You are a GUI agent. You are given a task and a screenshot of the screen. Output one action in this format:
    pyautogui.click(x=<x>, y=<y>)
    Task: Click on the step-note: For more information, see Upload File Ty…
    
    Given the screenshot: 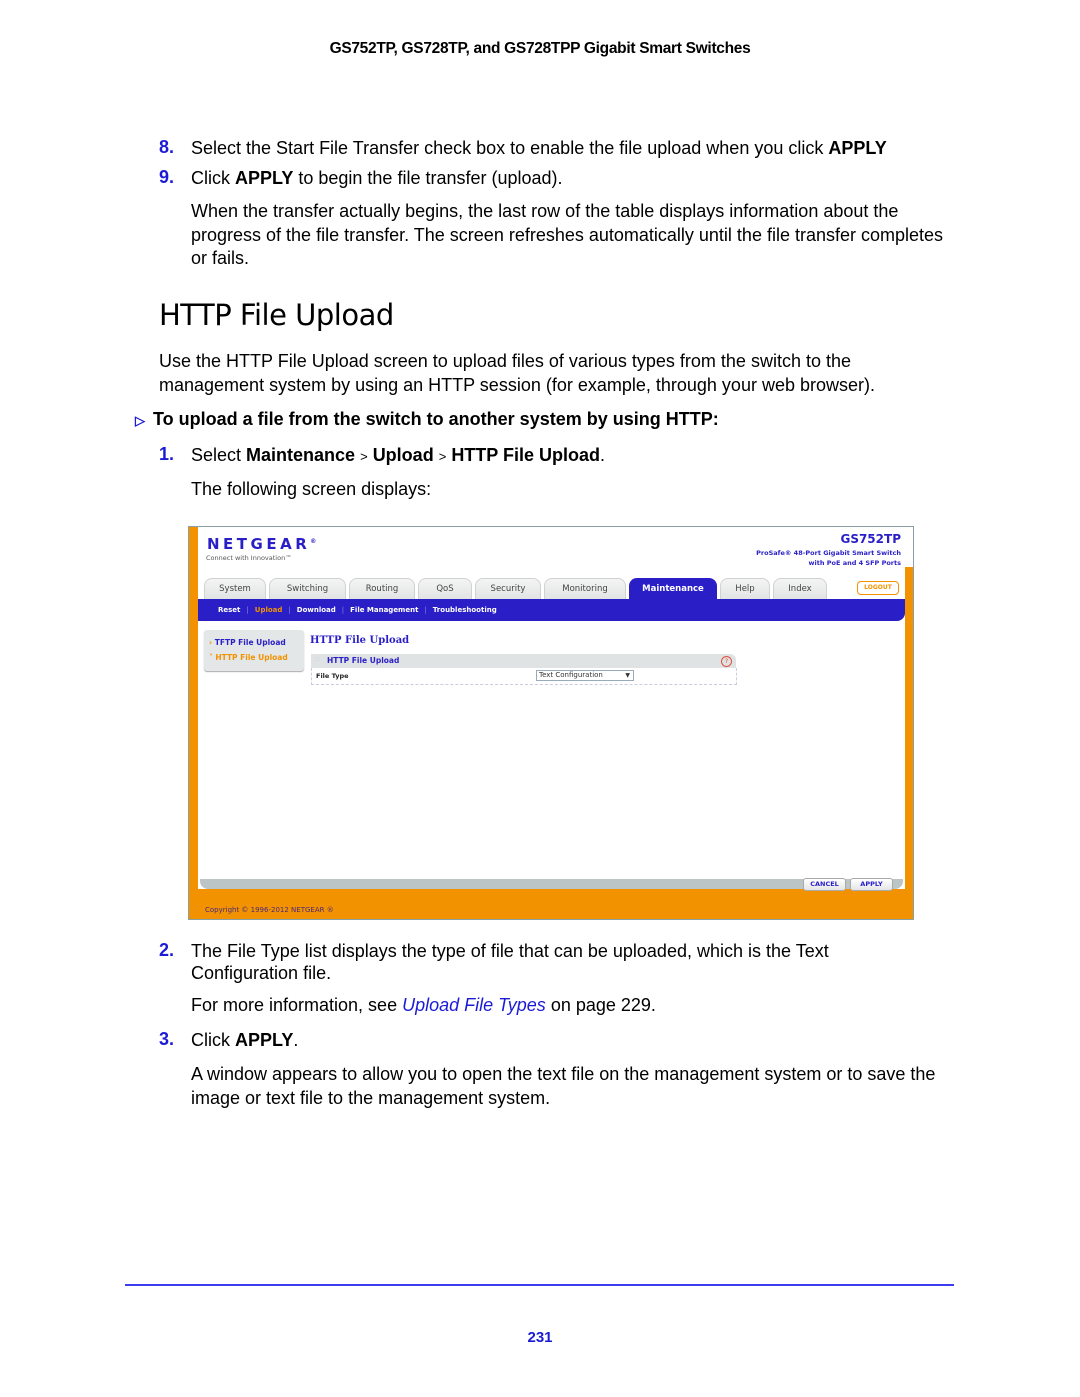 What is the action you would take?
    pyautogui.click(x=576, y=1006)
    